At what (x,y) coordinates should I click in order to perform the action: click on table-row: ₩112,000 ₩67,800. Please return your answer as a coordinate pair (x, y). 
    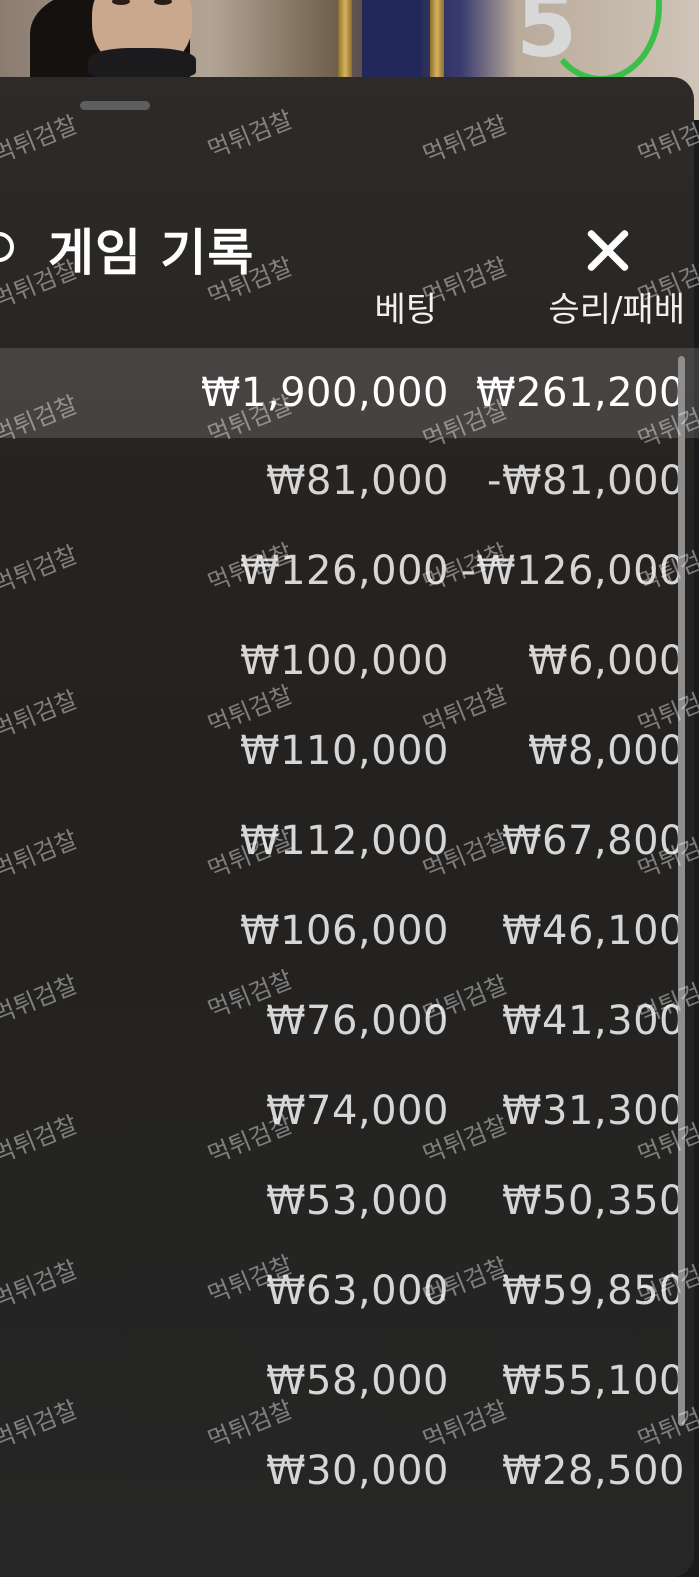
    Looking at the image, I should click on (349, 843).